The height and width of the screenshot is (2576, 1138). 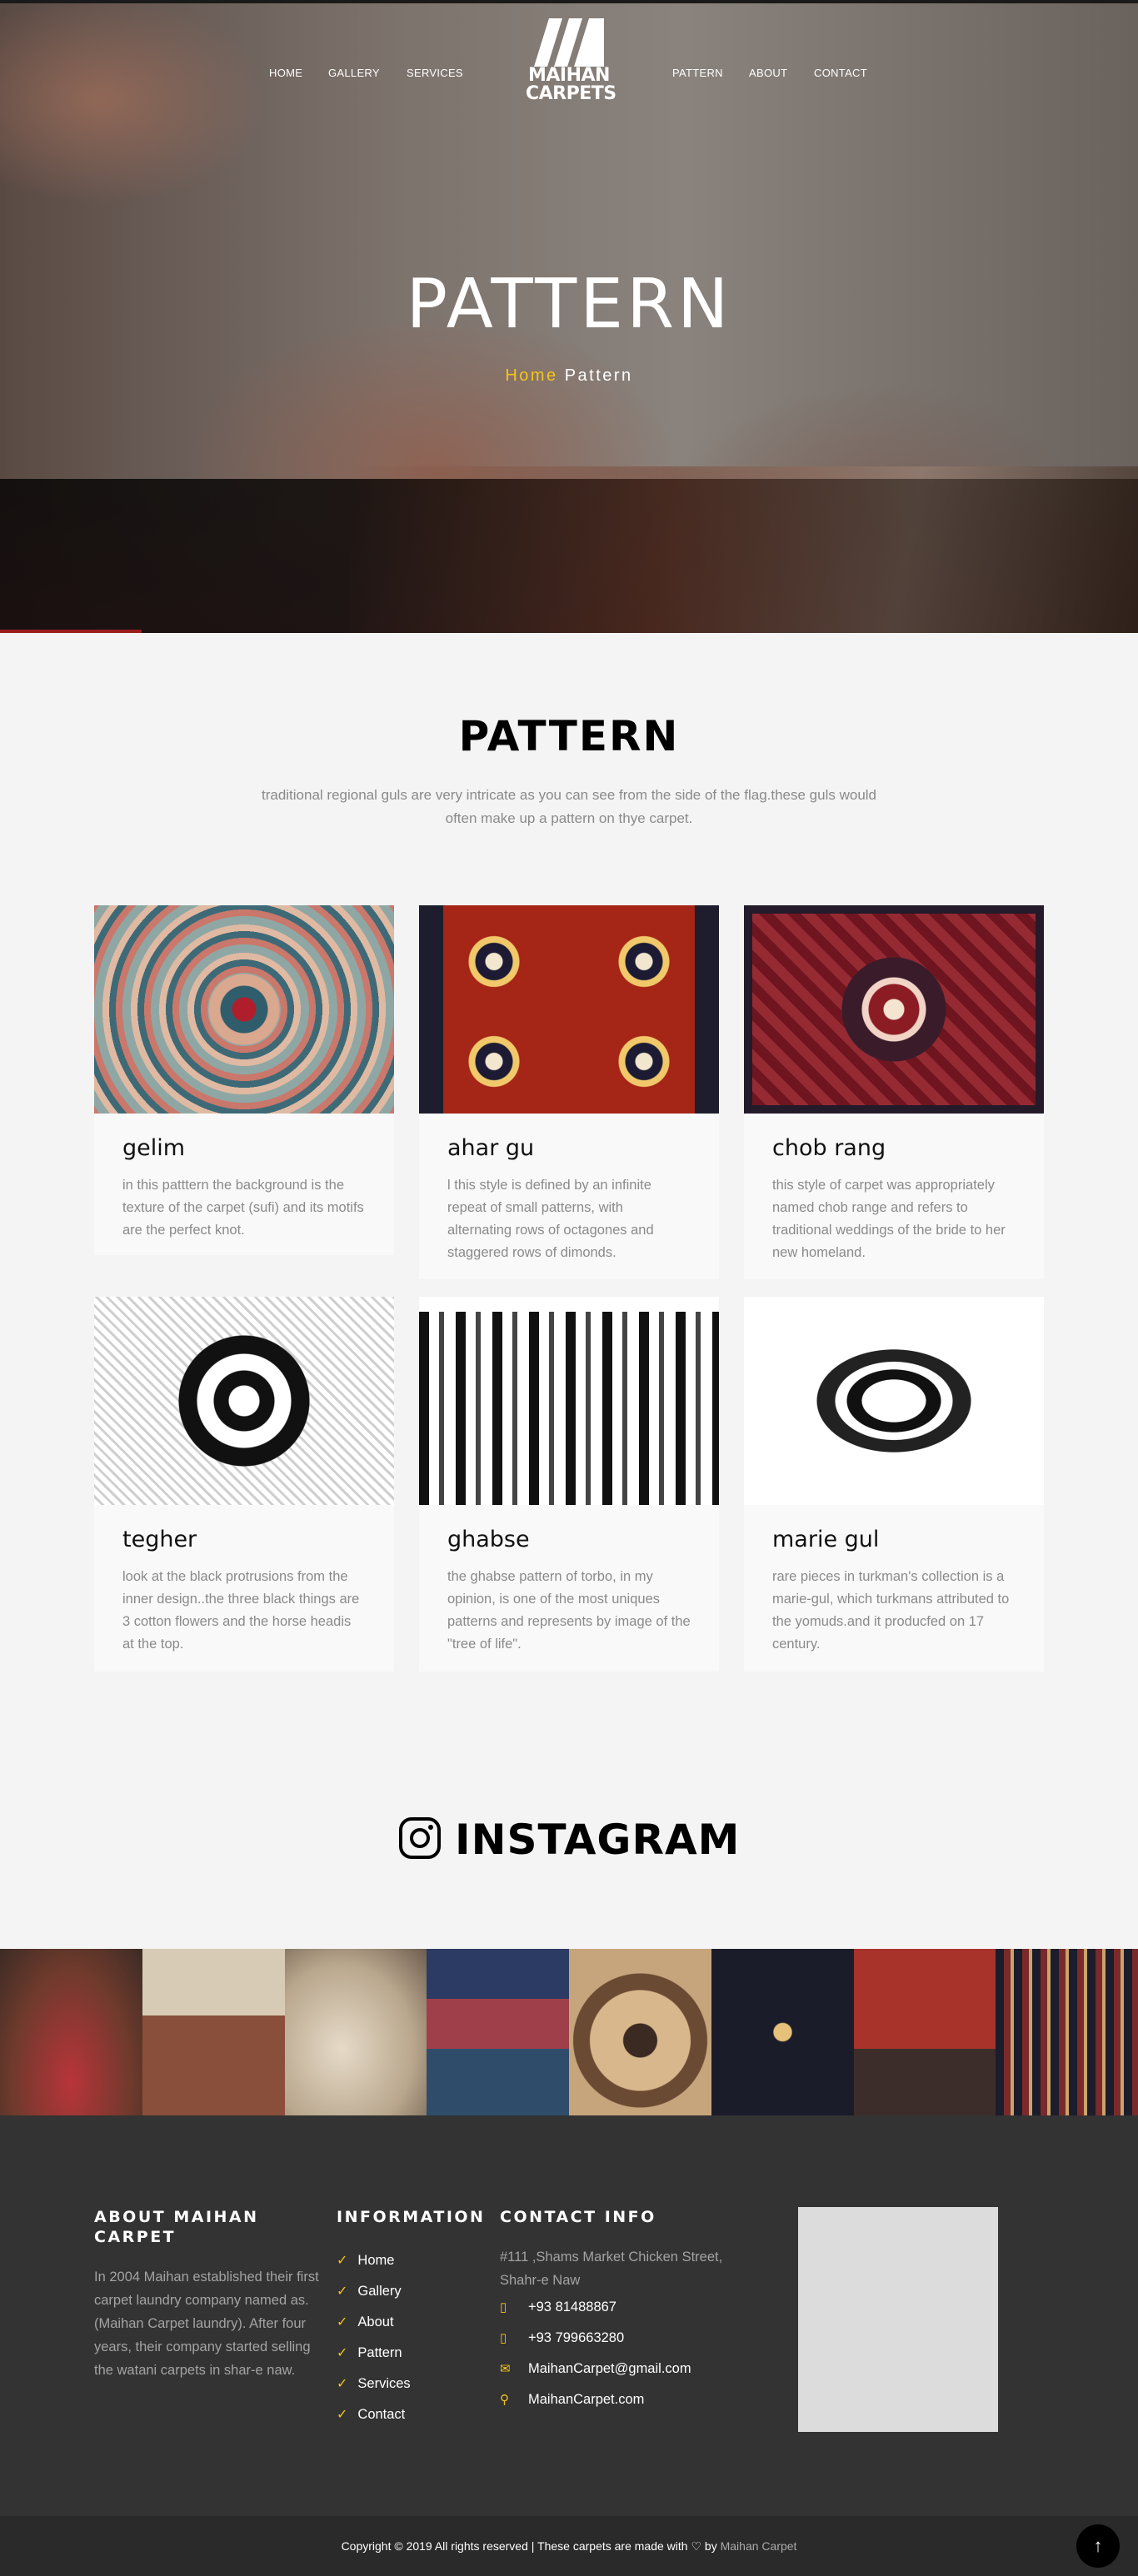 I want to click on footer-about-title: ABOUT MAIHAN CARPET, so click(x=177, y=2227).